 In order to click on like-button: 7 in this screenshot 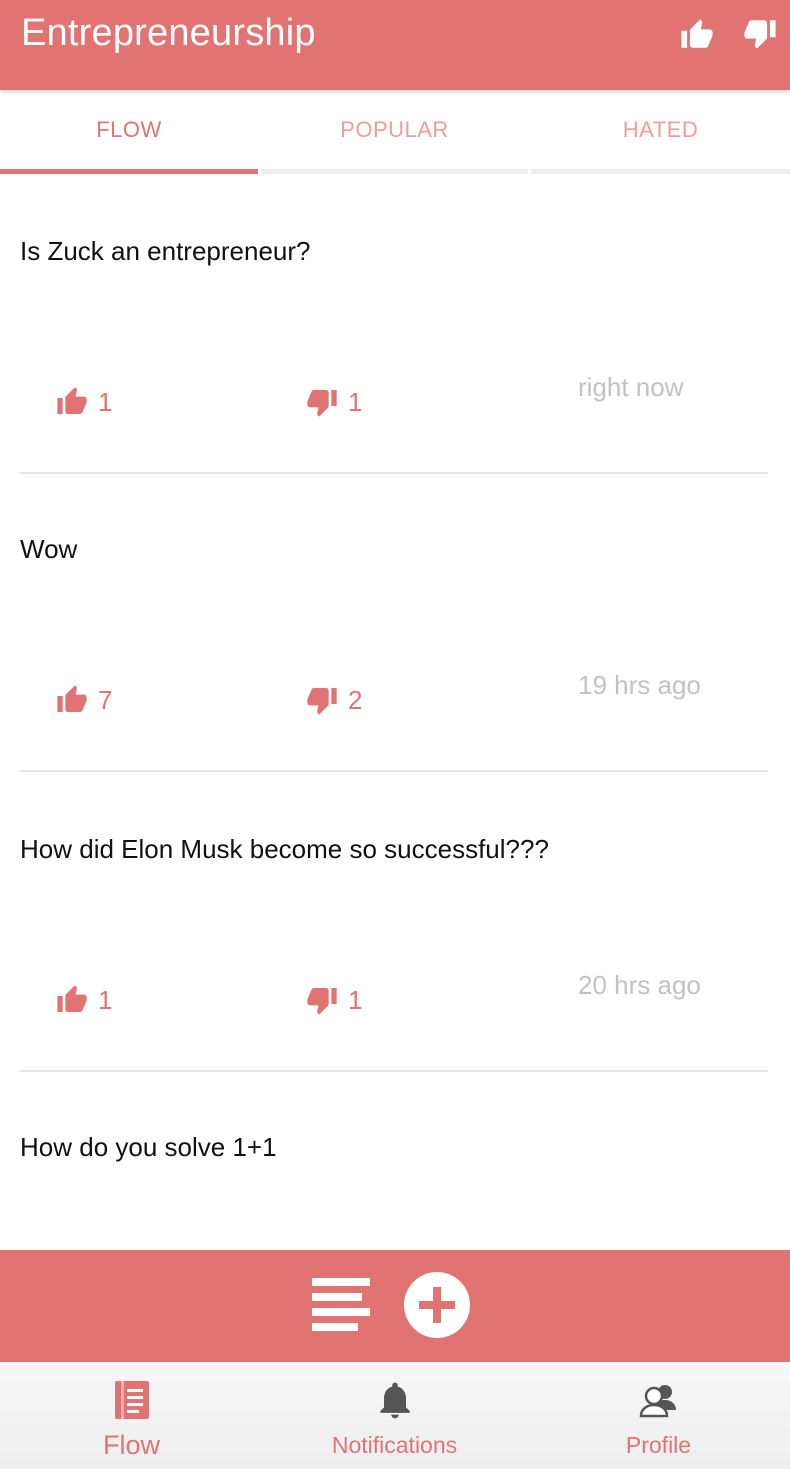, I will do `click(84, 700)`.